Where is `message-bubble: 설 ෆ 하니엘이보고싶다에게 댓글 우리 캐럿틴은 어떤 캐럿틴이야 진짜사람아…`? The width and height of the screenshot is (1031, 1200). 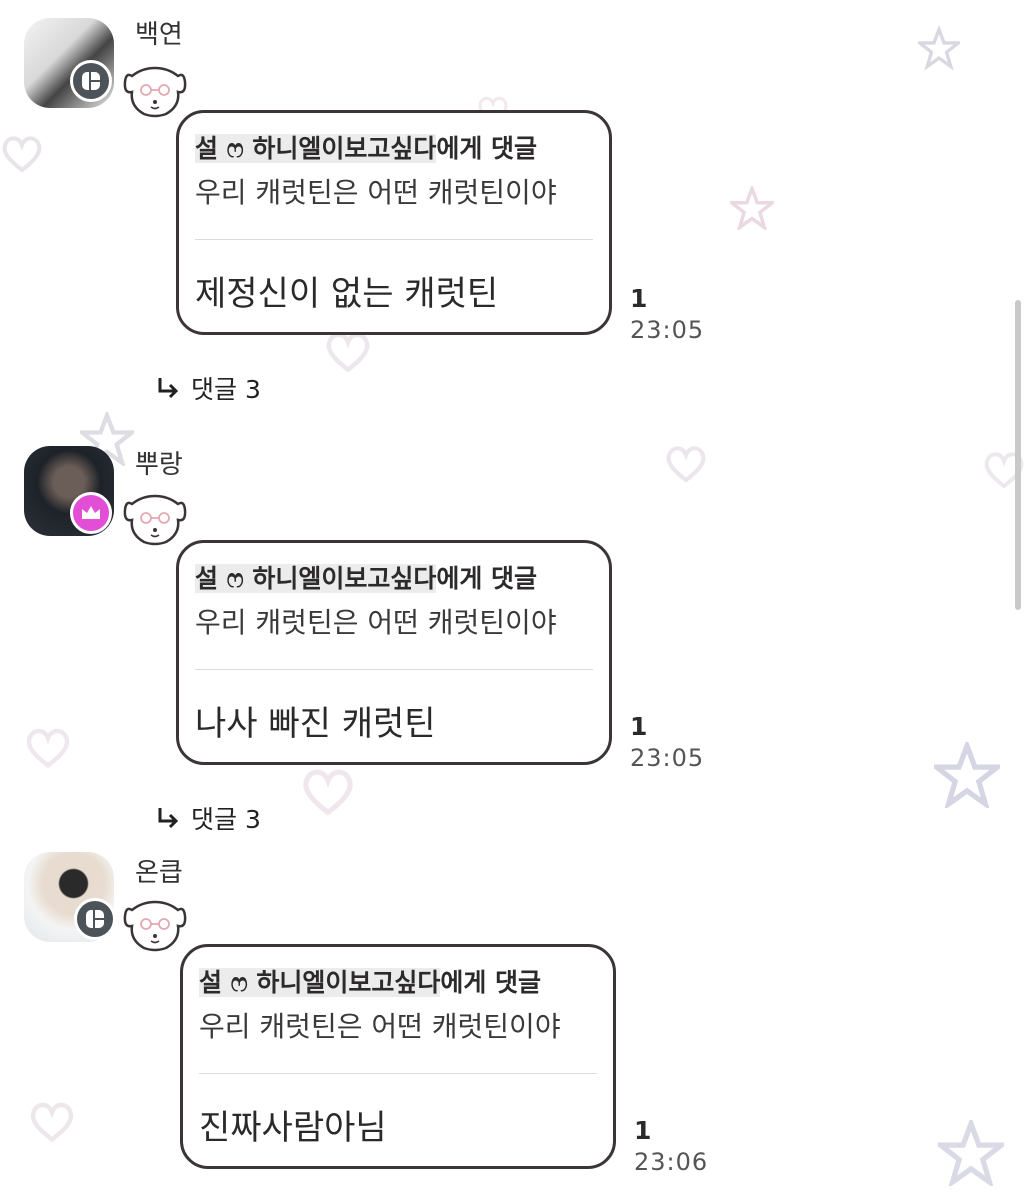
message-bubble: 설 ෆ 하니엘이보고싶다에게 댓글 우리 캐럿틴은 어떤 캐럿틴이야 진짜사람아… is located at coordinates (398, 1056).